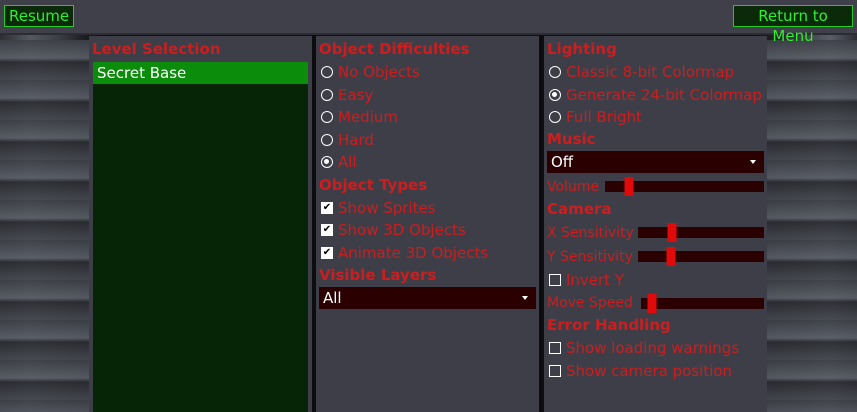 The height and width of the screenshot is (412, 857). I want to click on object-types-title: Object Types, so click(373, 184).